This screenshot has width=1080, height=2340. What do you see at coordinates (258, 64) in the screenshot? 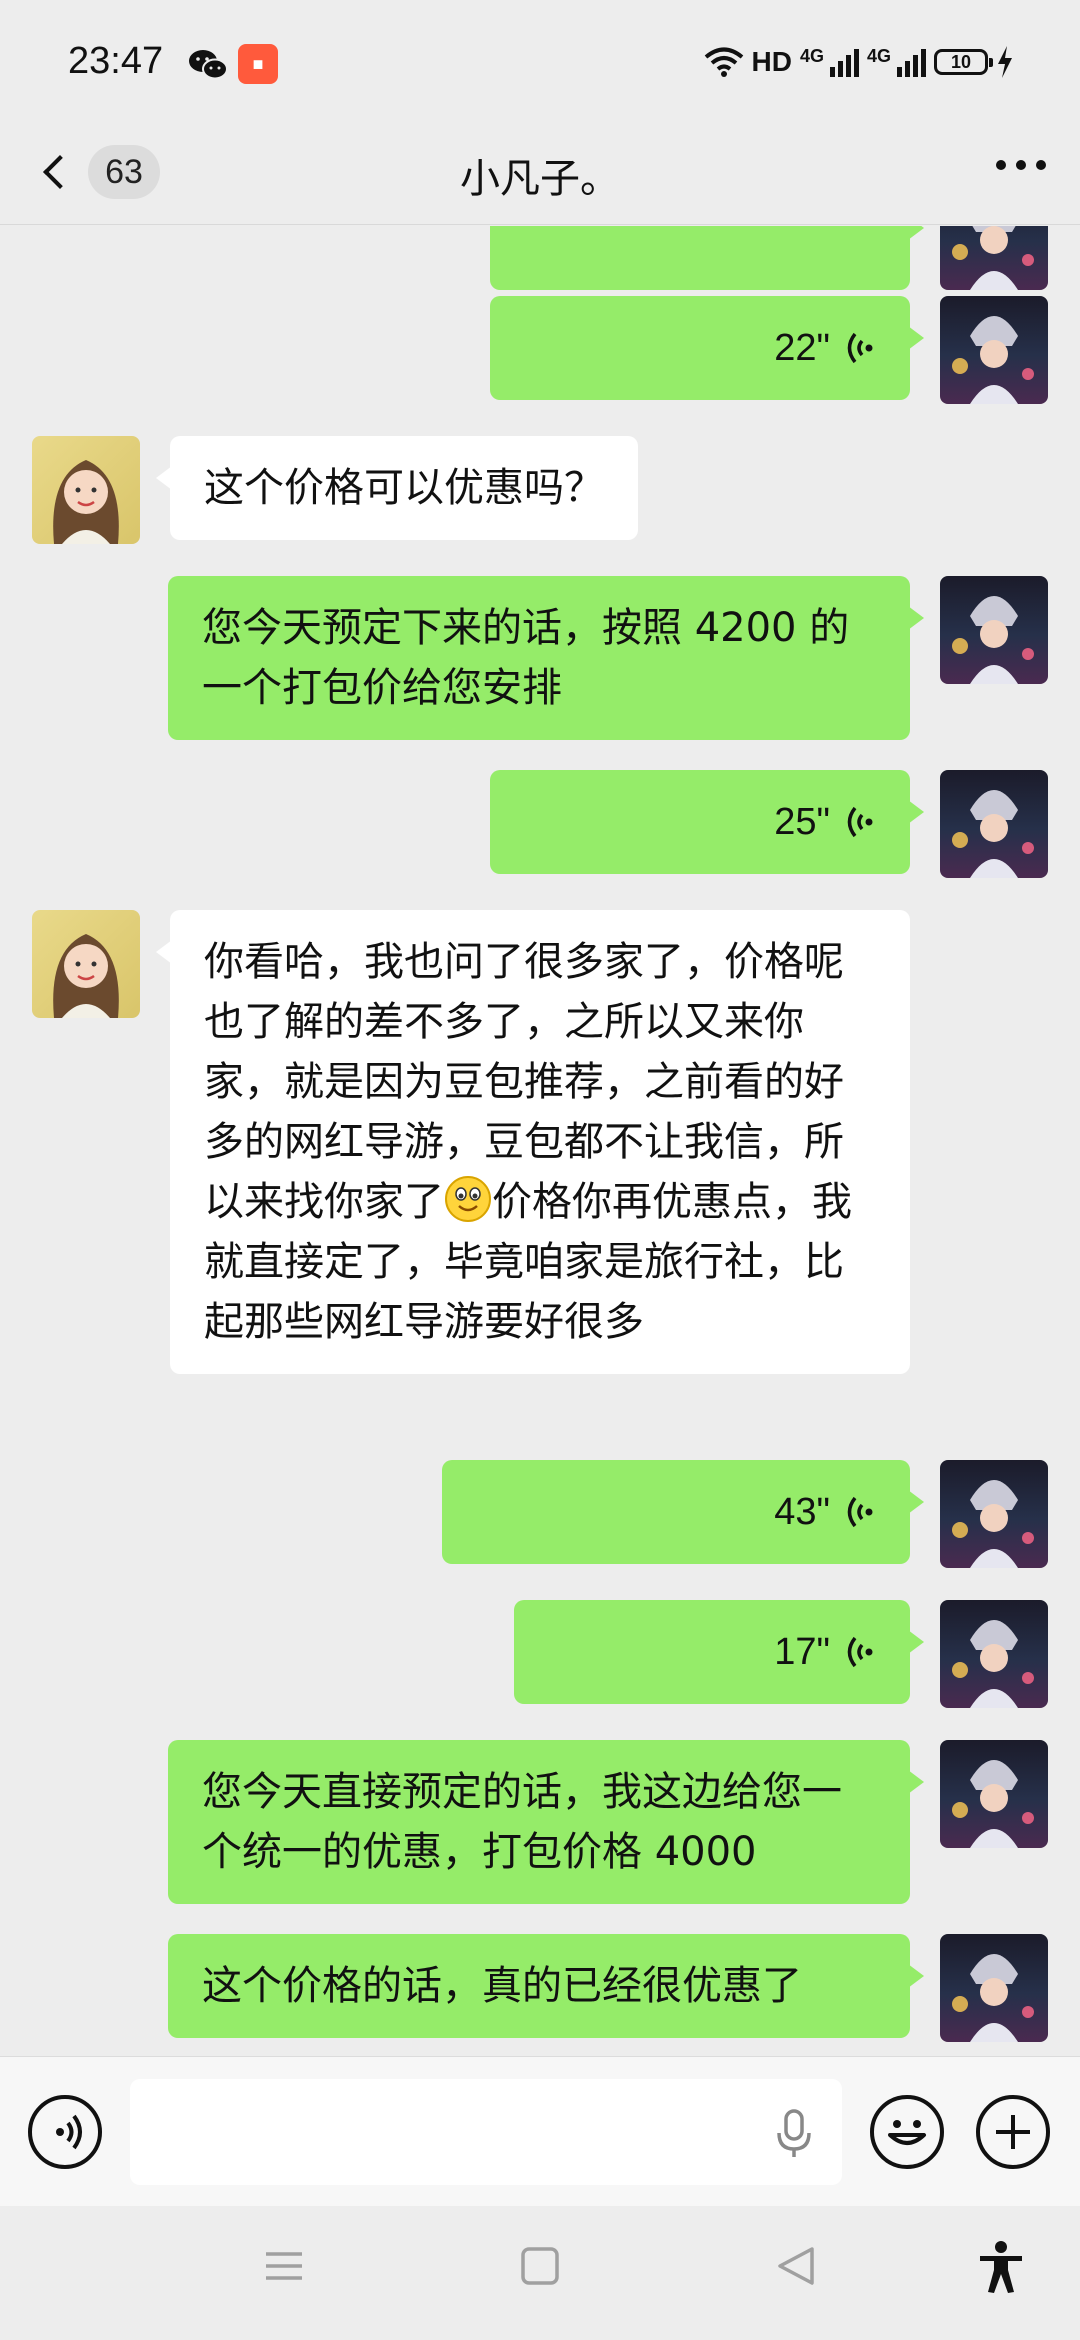
I see `app-notification-icon: ■` at bounding box center [258, 64].